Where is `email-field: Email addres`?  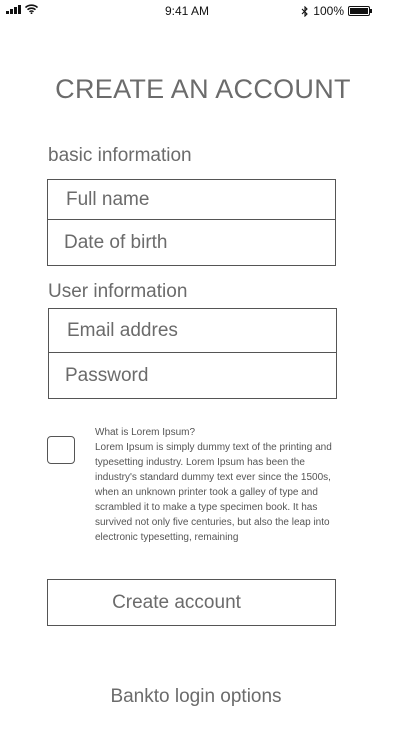 email-field: Email addres is located at coordinates (192, 330).